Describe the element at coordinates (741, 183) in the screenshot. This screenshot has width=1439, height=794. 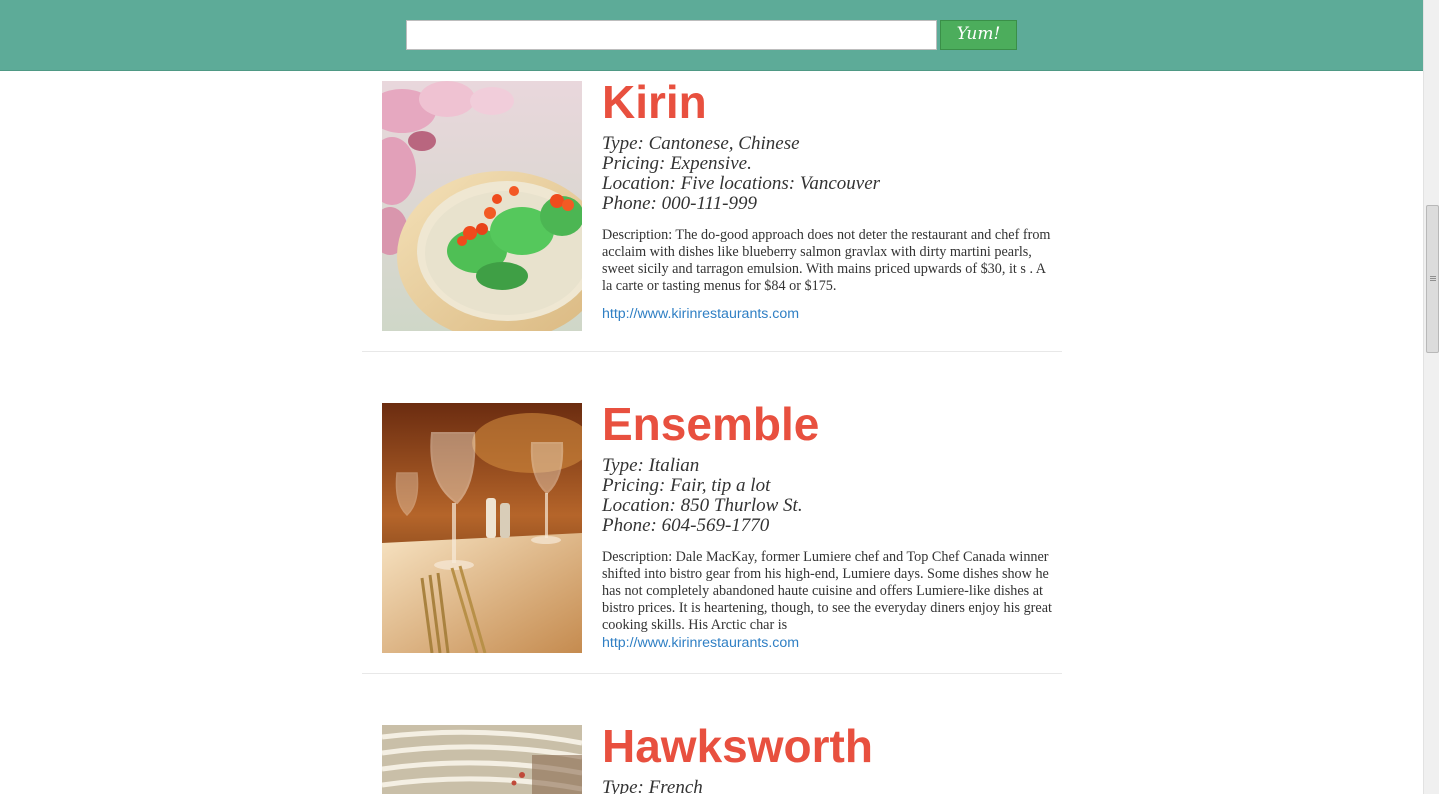
I see `restaurant-location: Location: Five locations: Vancouver` at that location.